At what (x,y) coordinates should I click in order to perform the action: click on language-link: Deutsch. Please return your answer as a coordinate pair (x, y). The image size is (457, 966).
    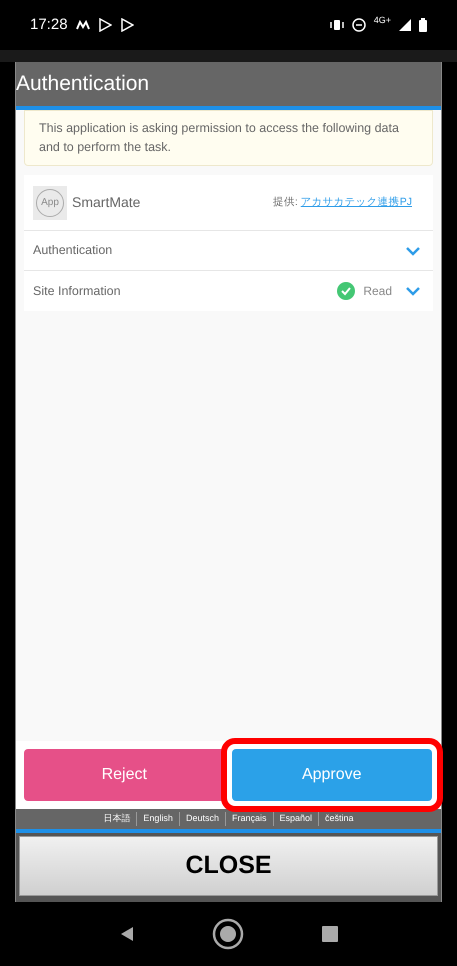
    Looking at the image, I should click on (201, 819).